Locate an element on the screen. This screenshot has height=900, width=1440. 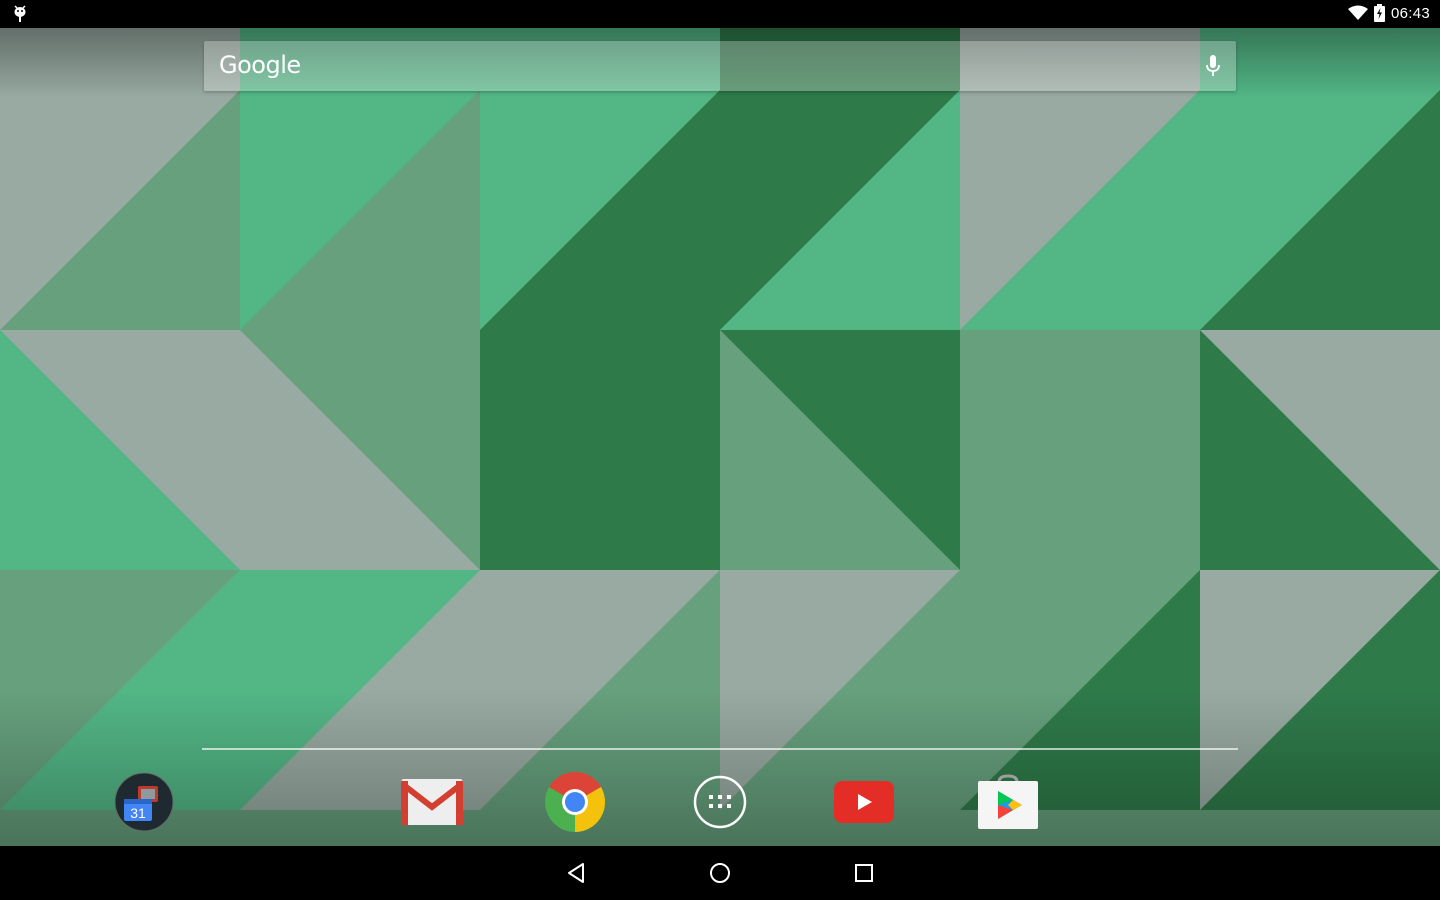
back-icon is located at coordinates (576, 873).